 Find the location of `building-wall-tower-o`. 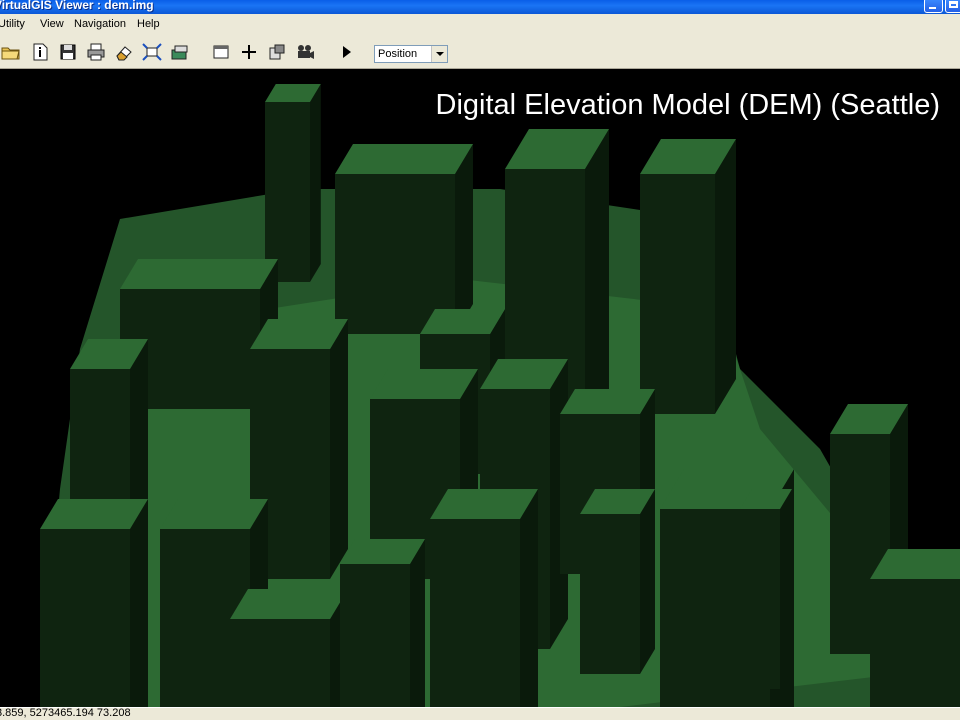

building-wall-tower-o is located at coordinates (475, 613).